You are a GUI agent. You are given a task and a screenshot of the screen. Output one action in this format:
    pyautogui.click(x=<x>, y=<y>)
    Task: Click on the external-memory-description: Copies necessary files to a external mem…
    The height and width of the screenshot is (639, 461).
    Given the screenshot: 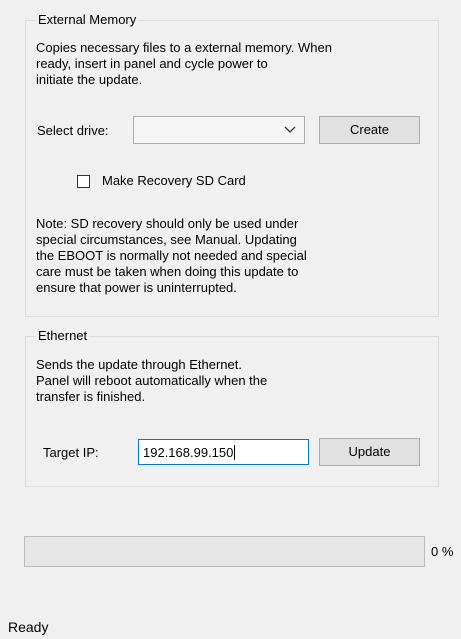 What is the action you would take?
    pyautogui.click(x=184, y=64)
    